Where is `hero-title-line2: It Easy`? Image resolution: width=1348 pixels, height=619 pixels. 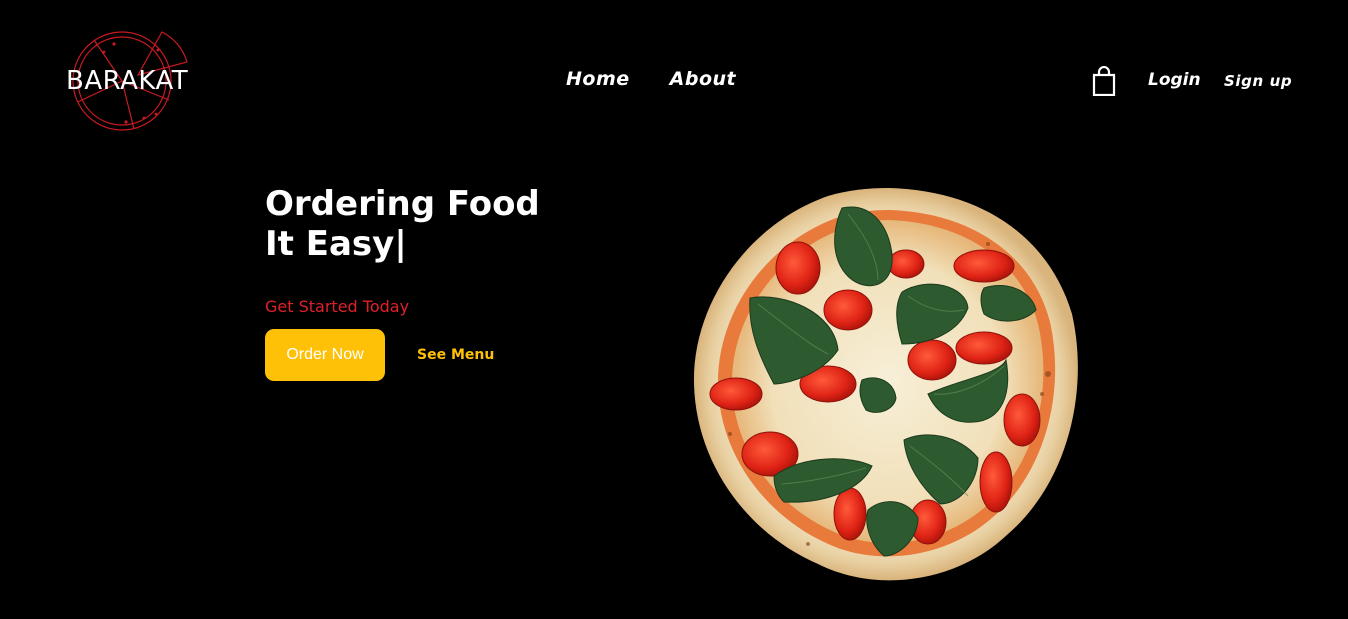 hero-title-line2: It Easy is located at coordinates (330, 244).